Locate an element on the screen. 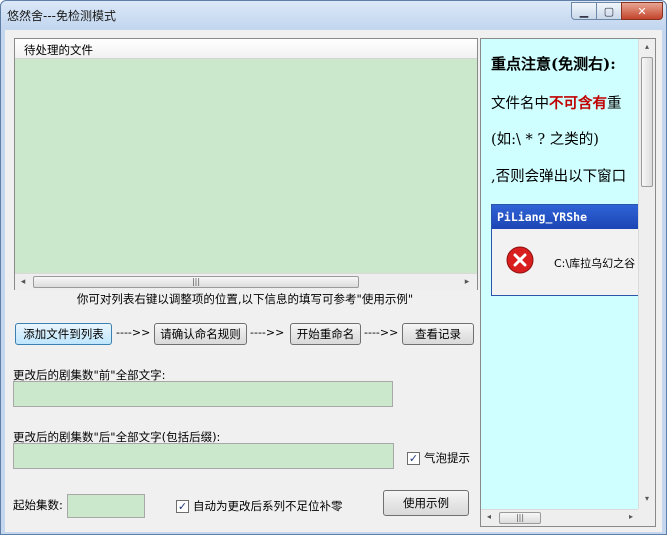  maximize-icon: ▢ is located at coordinates (609, 11).